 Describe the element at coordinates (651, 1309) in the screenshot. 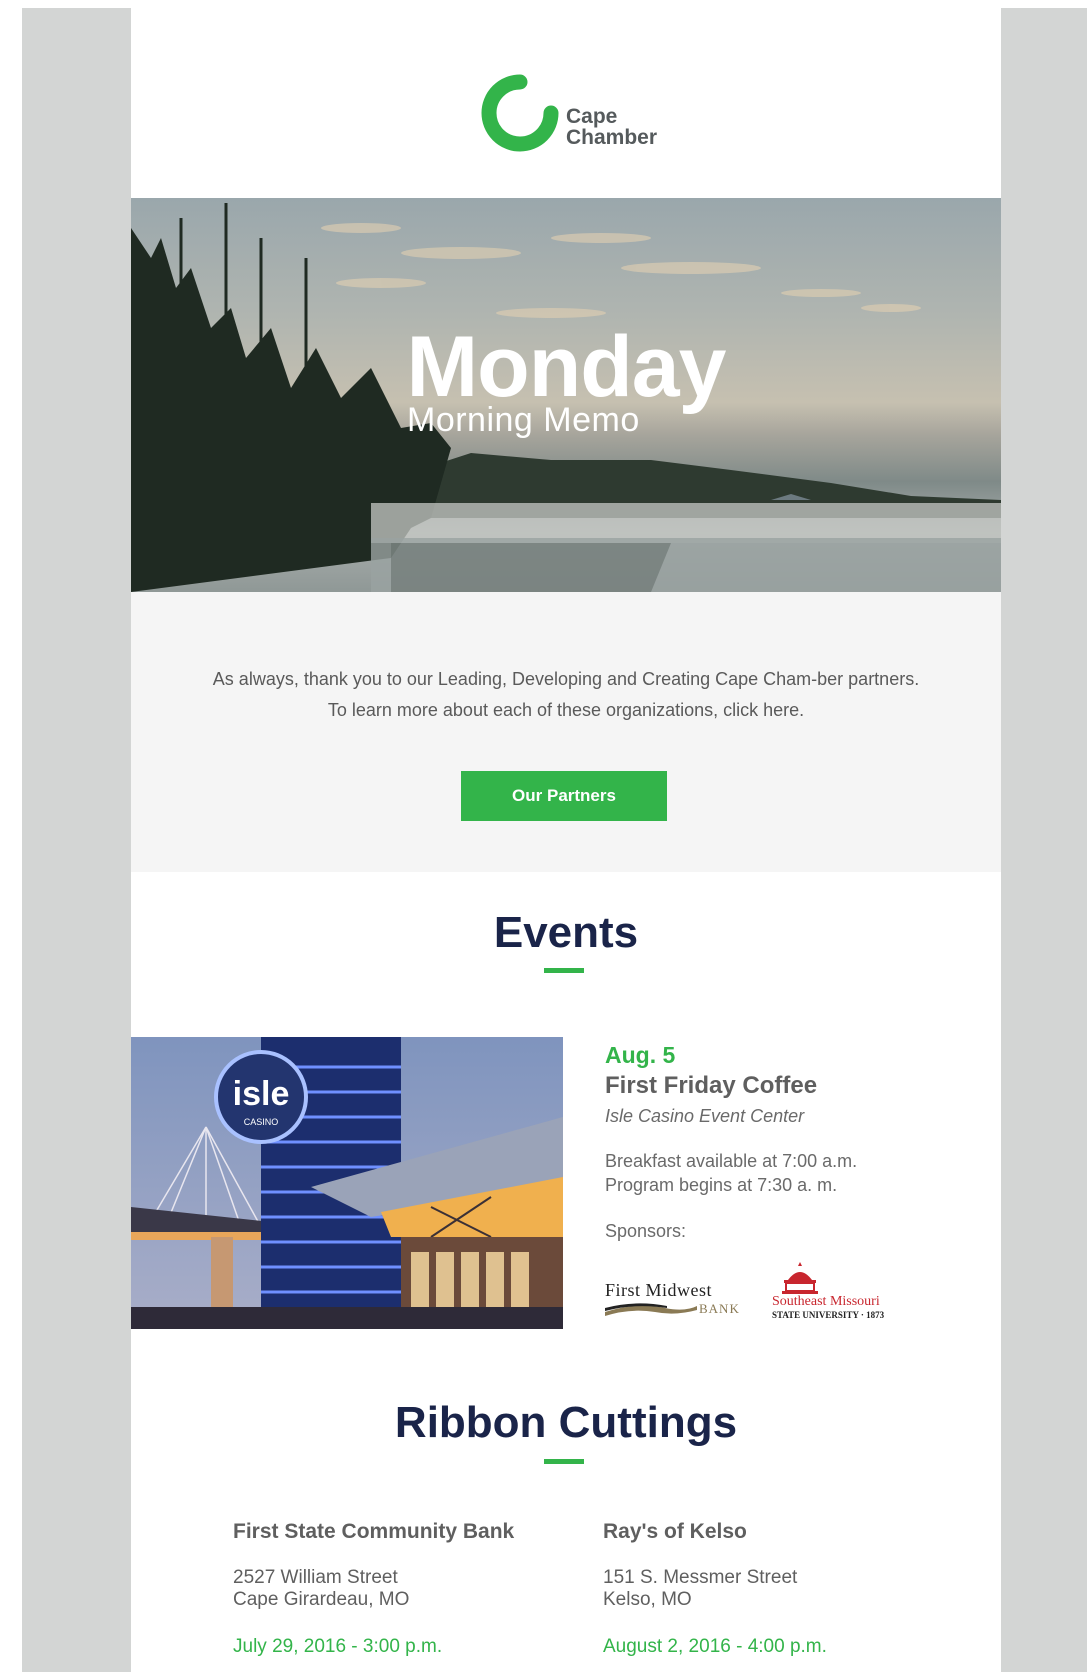

I see `bank-swoosh-icon` at that location.